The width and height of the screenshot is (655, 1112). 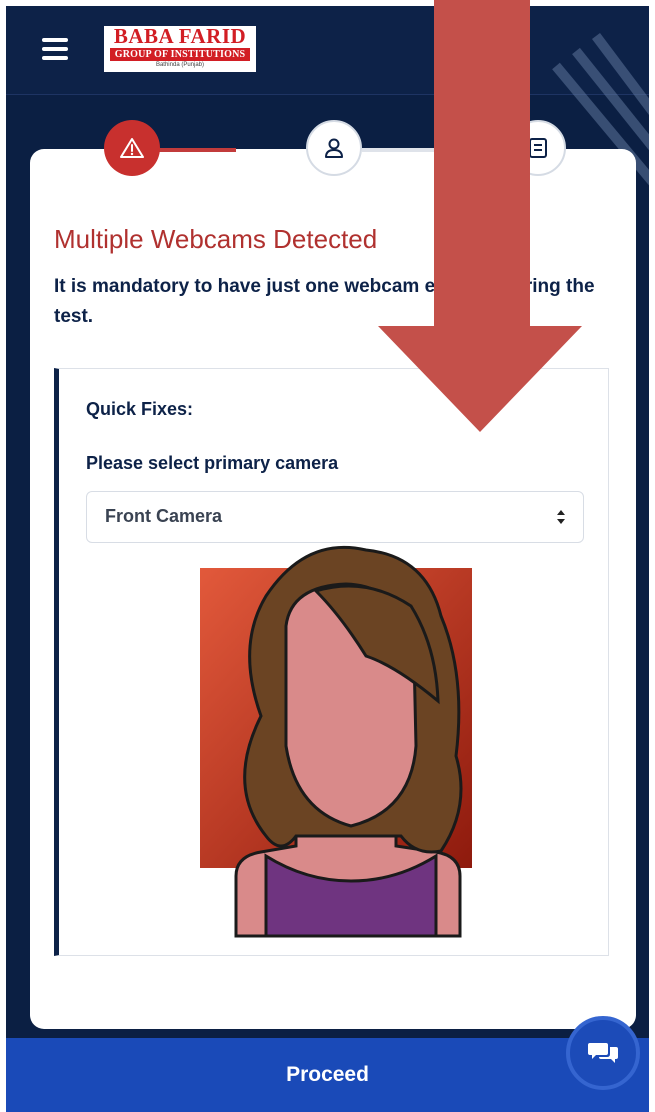 I want to click on page-title: Multiple Webcams Detected, so click(x=216, y=239).